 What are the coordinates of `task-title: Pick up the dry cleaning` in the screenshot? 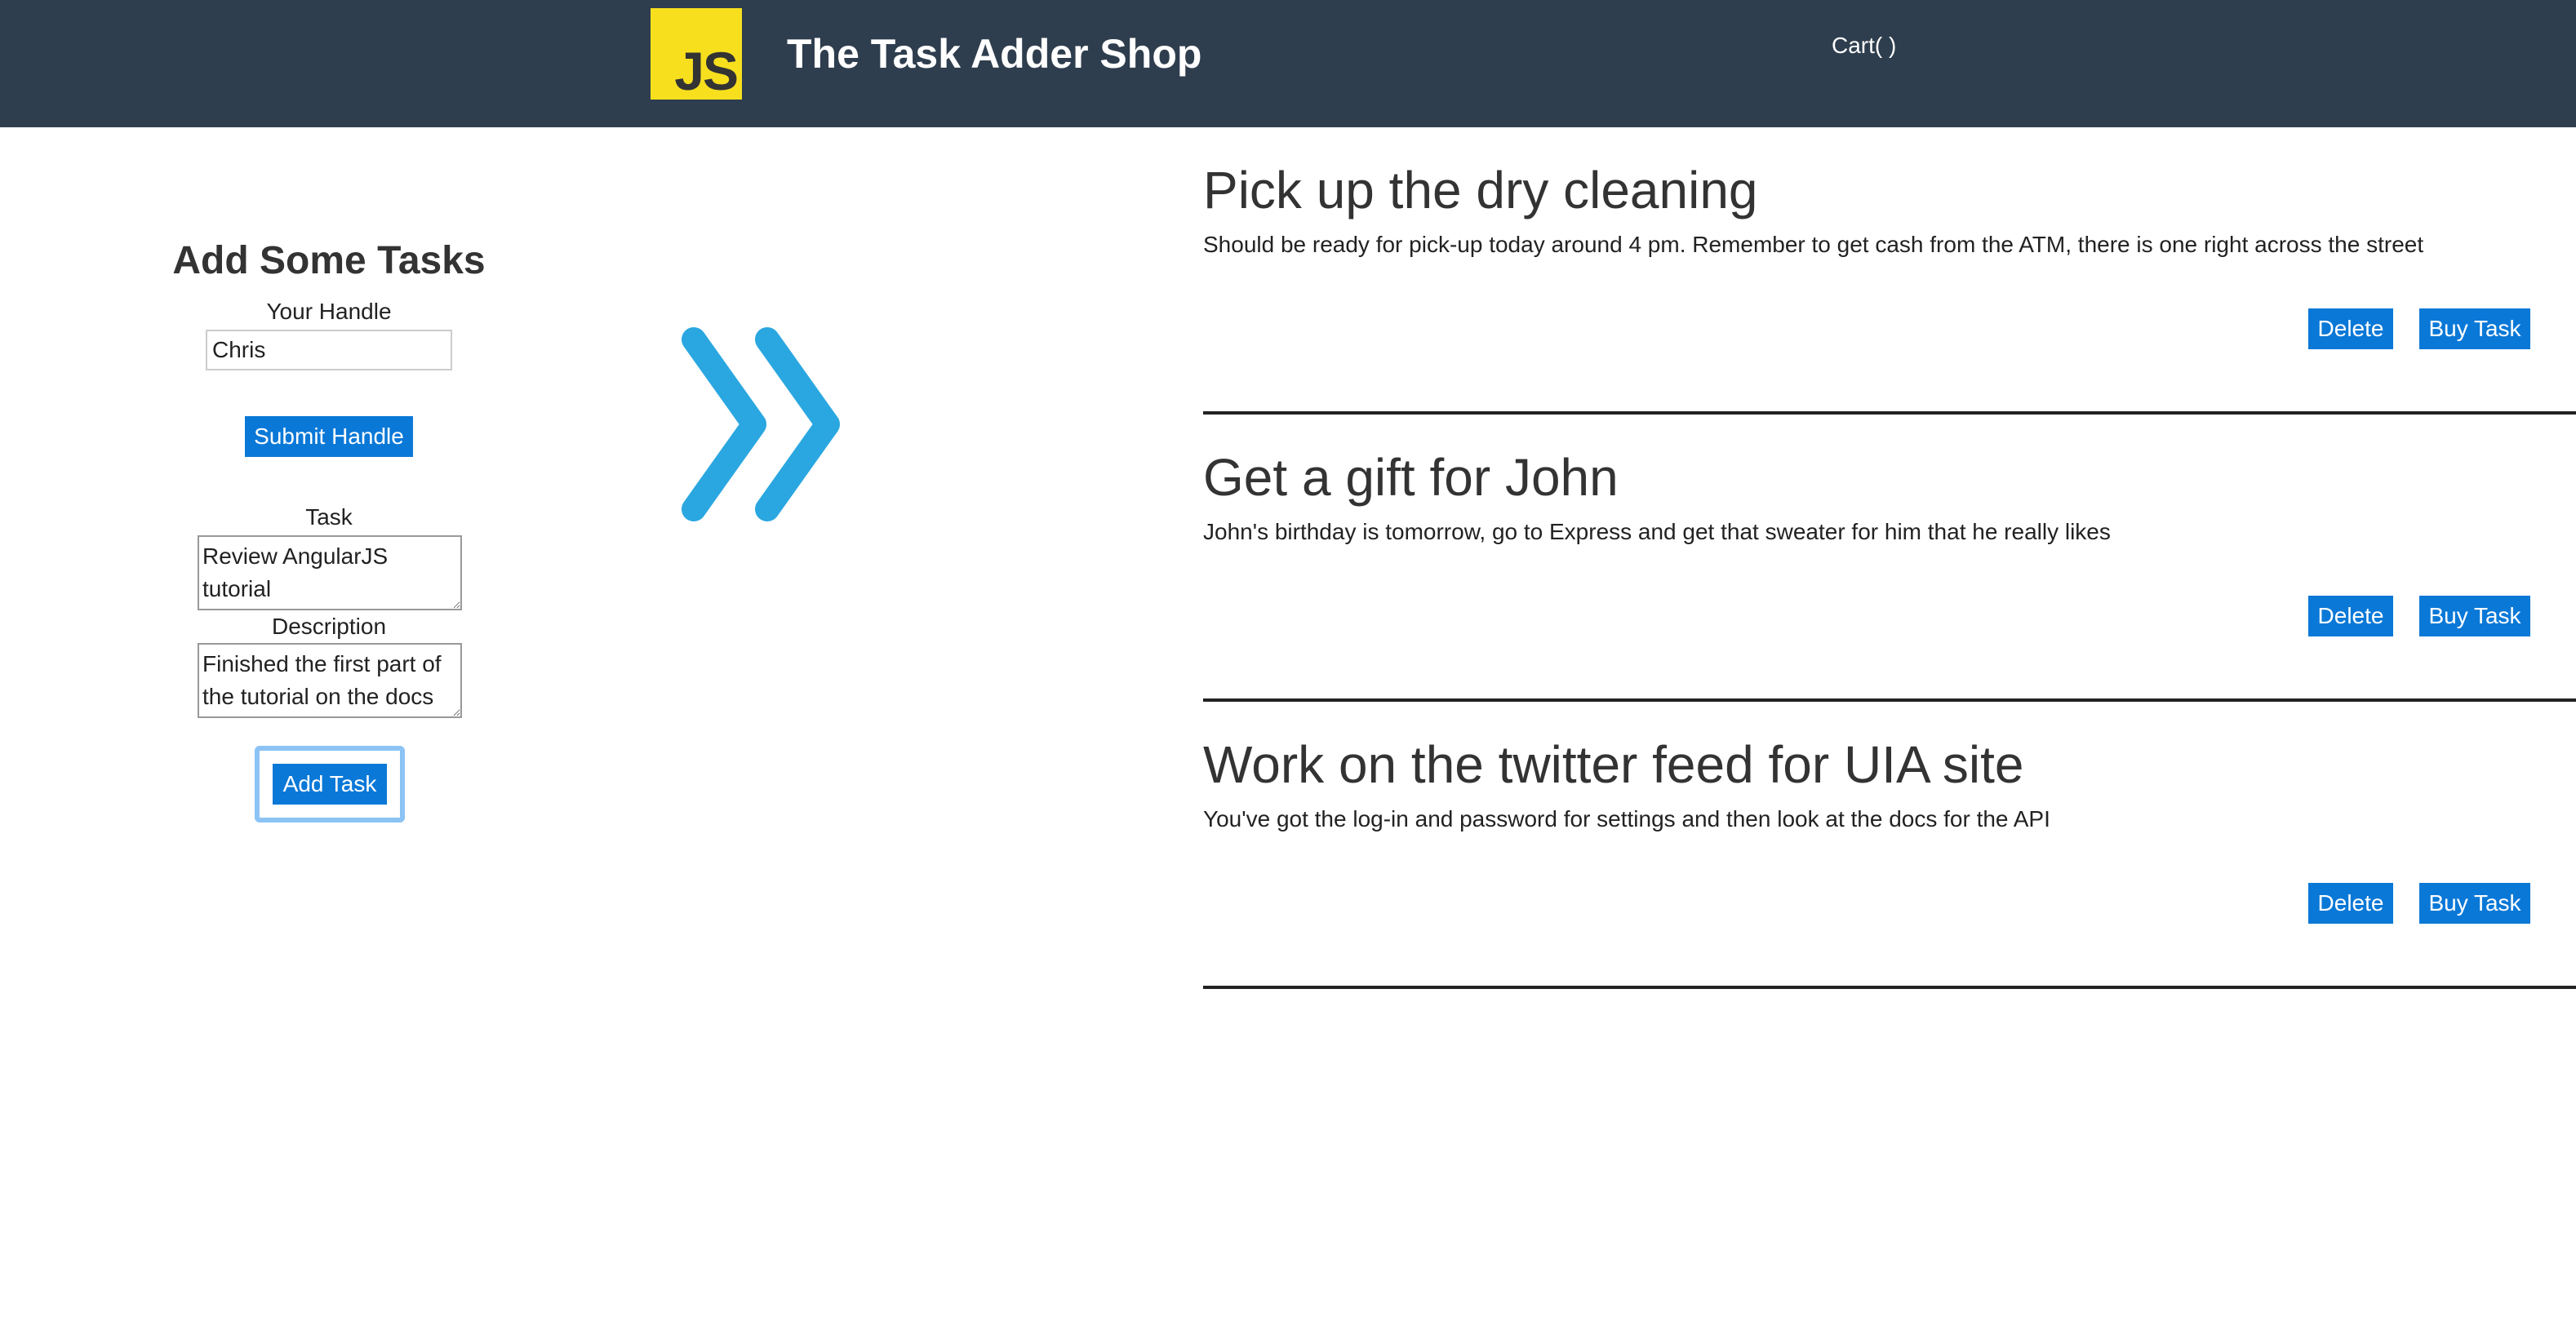 It's located at (1480, 191).